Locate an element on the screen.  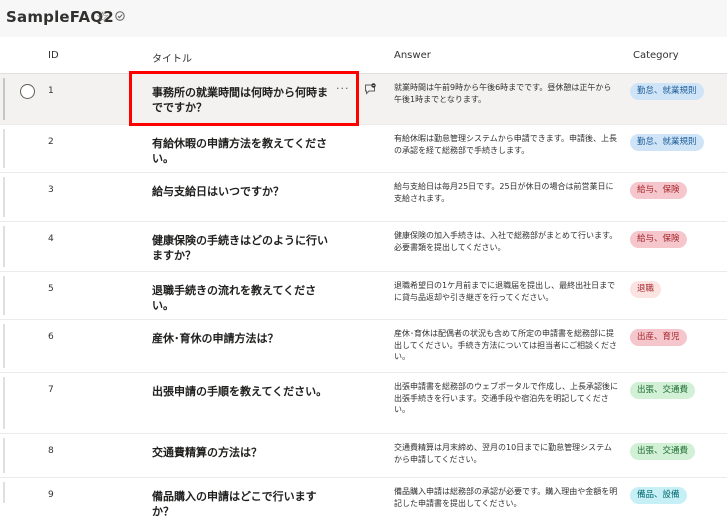
row-id: 2 is located at coordinates (51, 142).